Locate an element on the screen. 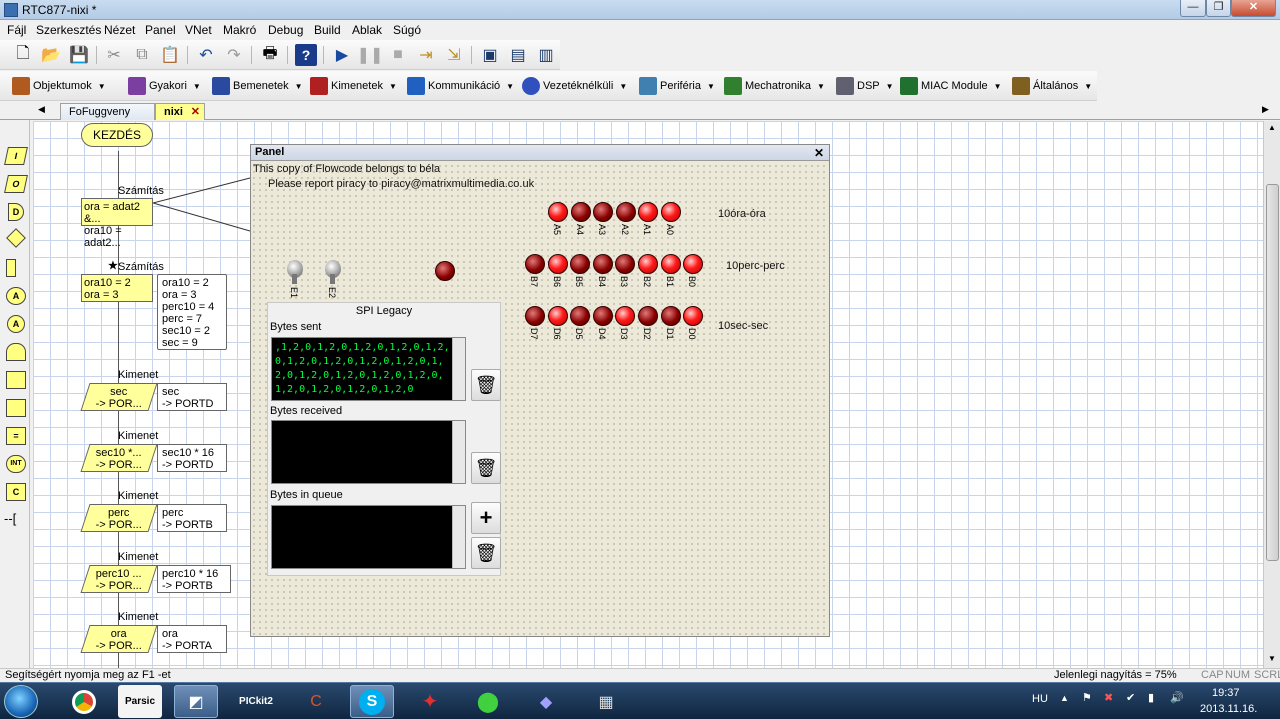 The width and height of the screenshot is (1280, 719). menu-debug: Debug is located at coordinates (285, 30).